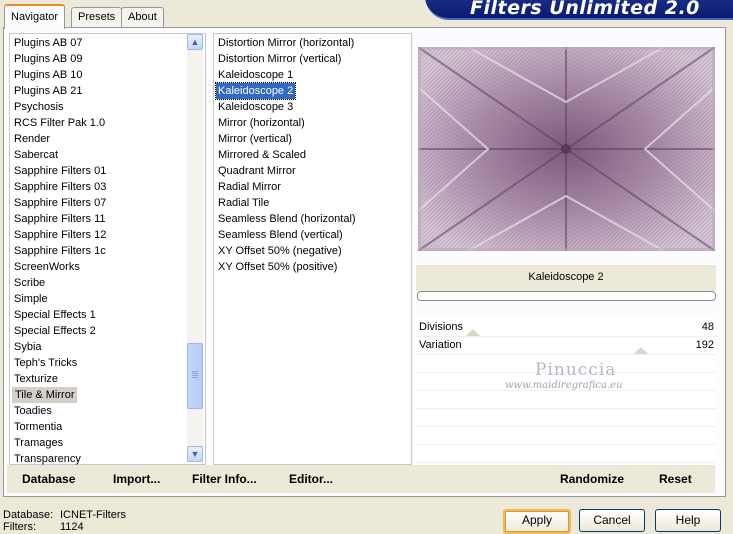 Image resolution: width=733 pixels, height=534 pixels. I want to click on param-variation: Variation 192, so click(566, 345).